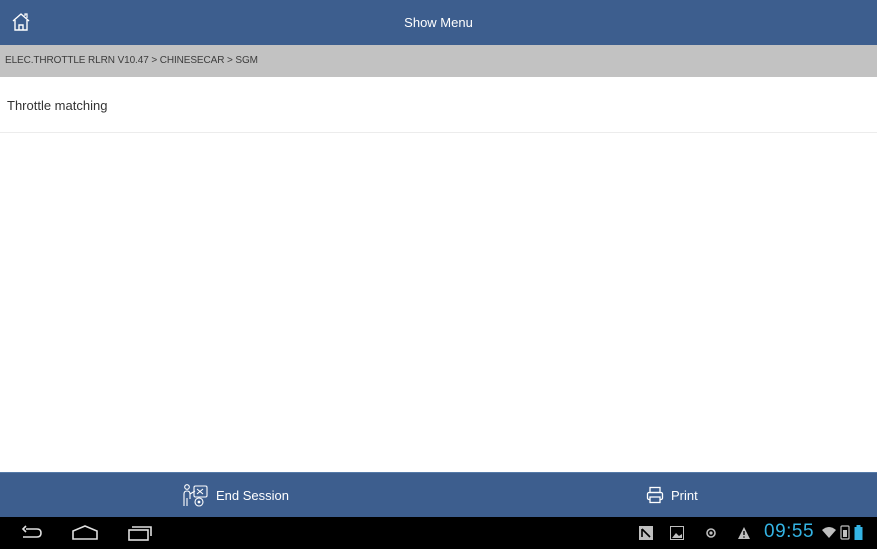 This screenshot has height=549, width=877. Describe the element at coordinates (438, 533) in the screenshot. I see `system-nav-bar: 09:55` at that location.